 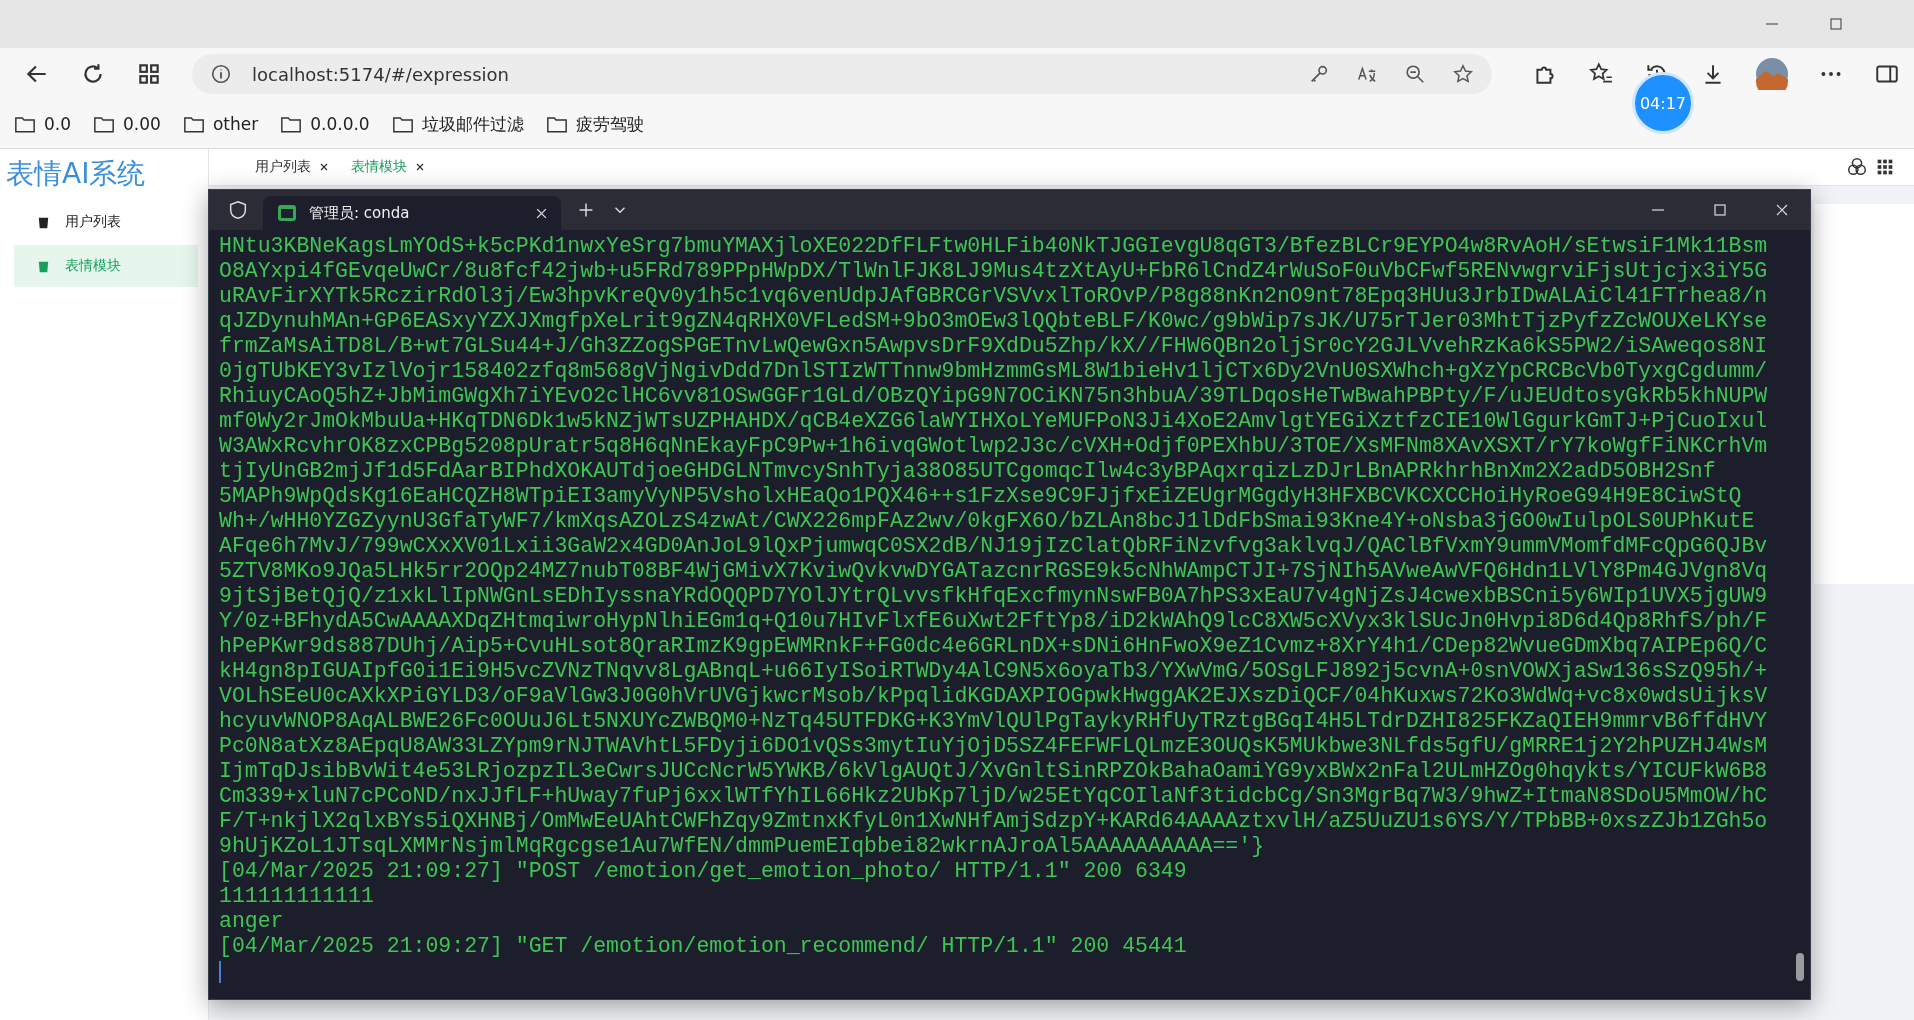 What do you see at coordinates (742, 846) in the screenshot?
I see `terminal-line: 9hUjKZoL1JTsqLXMMrNsjmlMqRgcgse1Au7WfEN/dmmPuemEIqbbei82wkrnAJroAl5AAAAAAAAAA=='}` at bounding box center [742, 846].